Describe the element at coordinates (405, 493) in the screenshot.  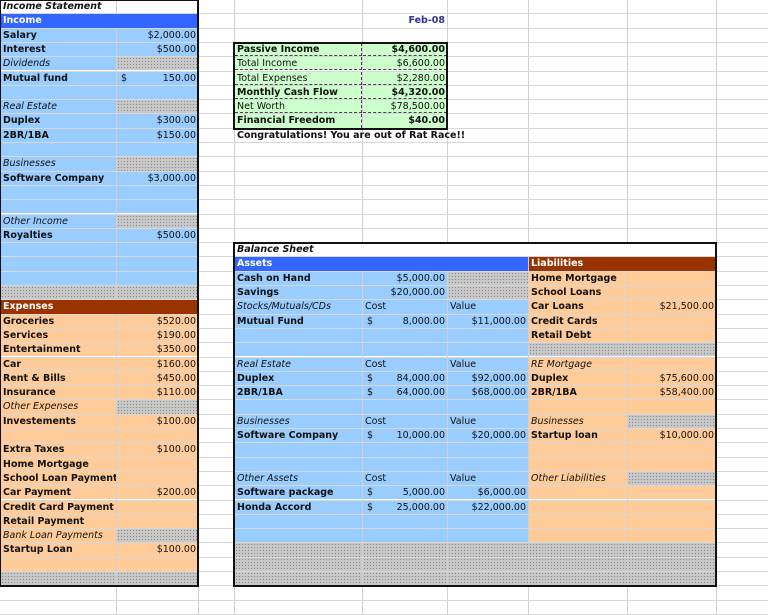
I see `asset-row-cost: 5,000.00 $` at that location.